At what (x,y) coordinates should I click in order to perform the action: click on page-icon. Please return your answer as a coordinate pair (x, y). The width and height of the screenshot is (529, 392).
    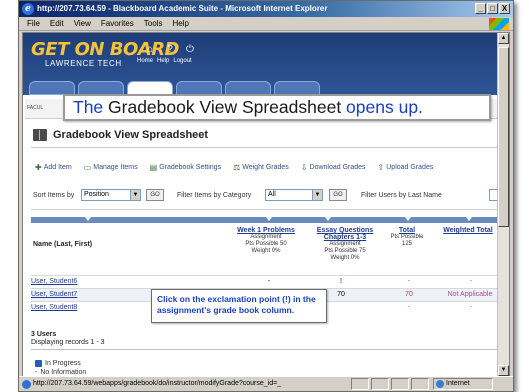
    Looking at the image, I should click on (26, 384).